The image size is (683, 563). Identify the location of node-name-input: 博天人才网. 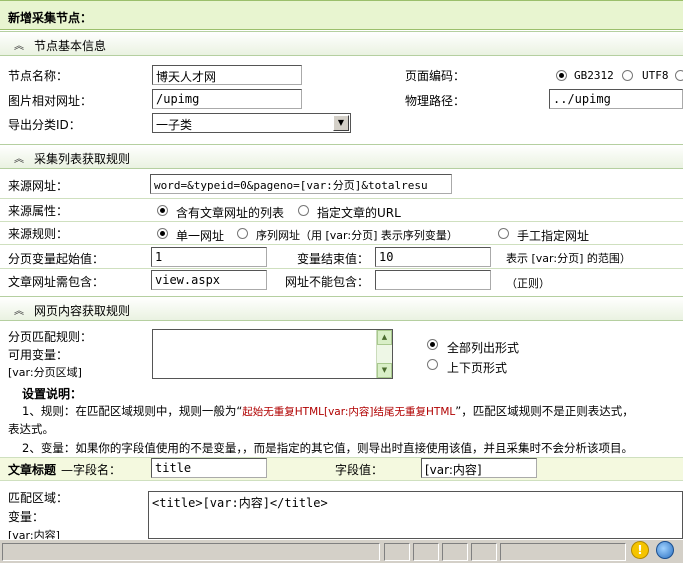
(227, 75).